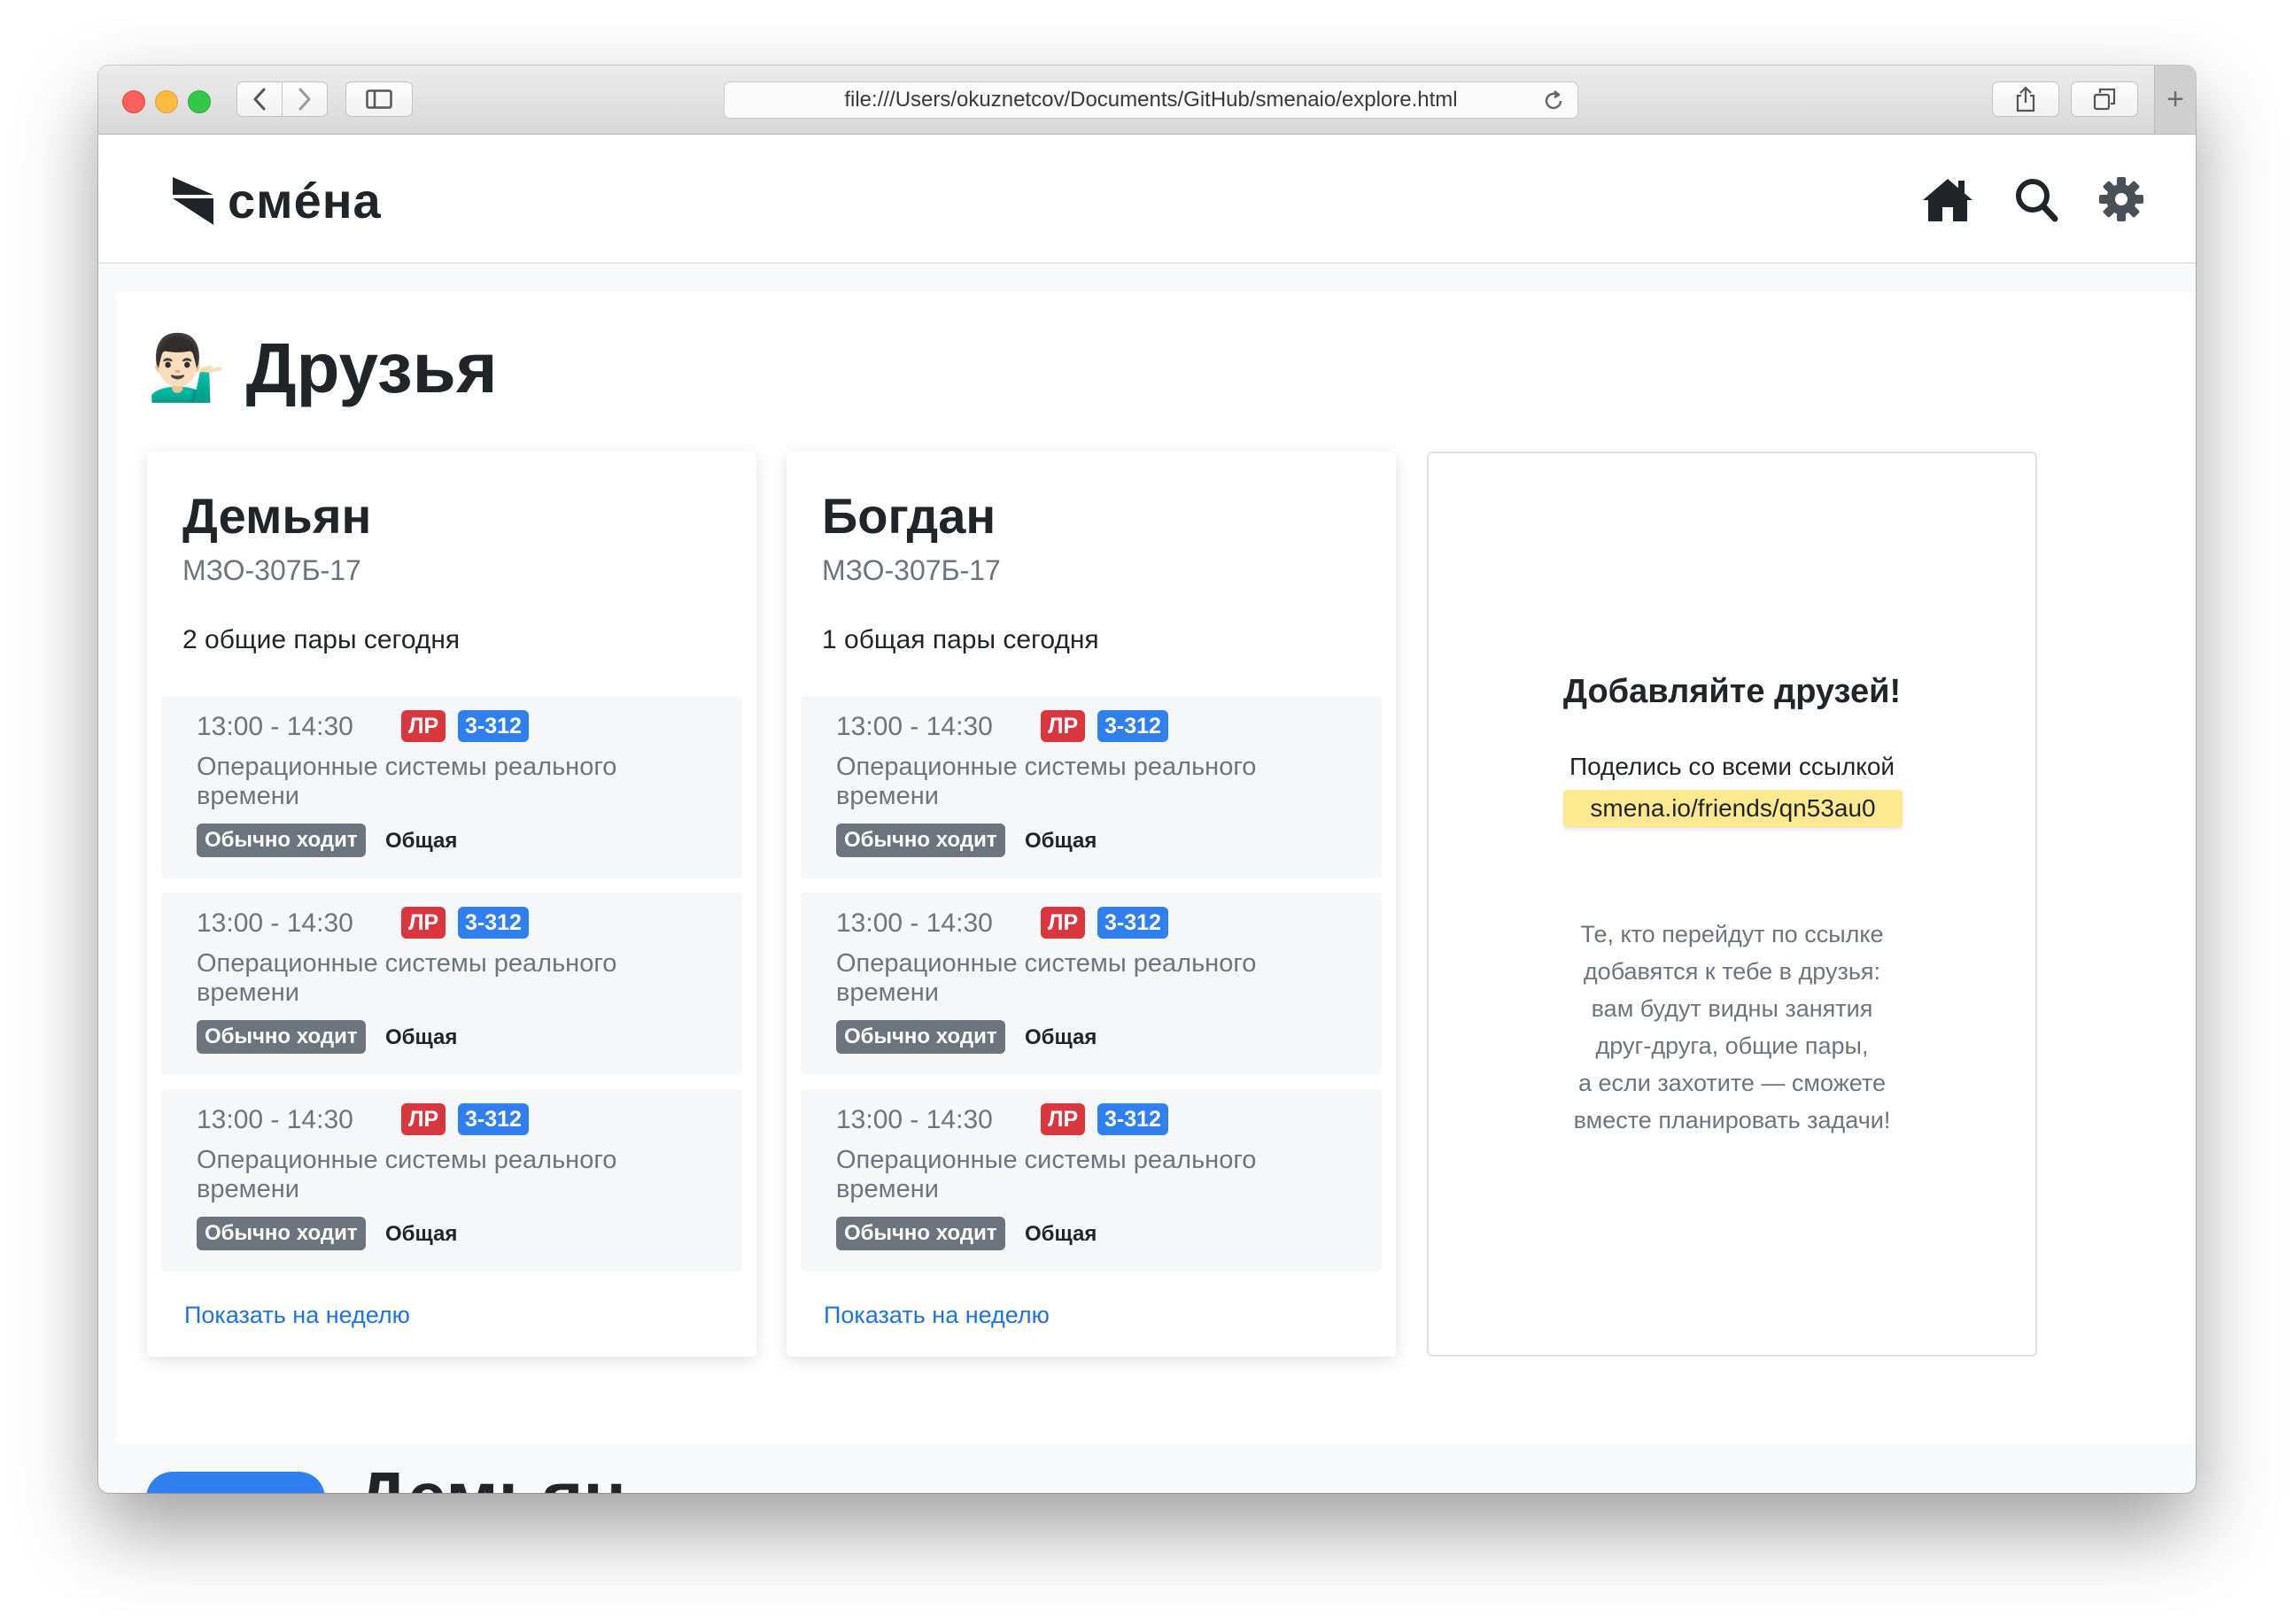 The height and width of the screenshot is (1624, 2294). I want to click on invite-description-line: Те, кто перейдут по ссылке, so click(1732, 934).